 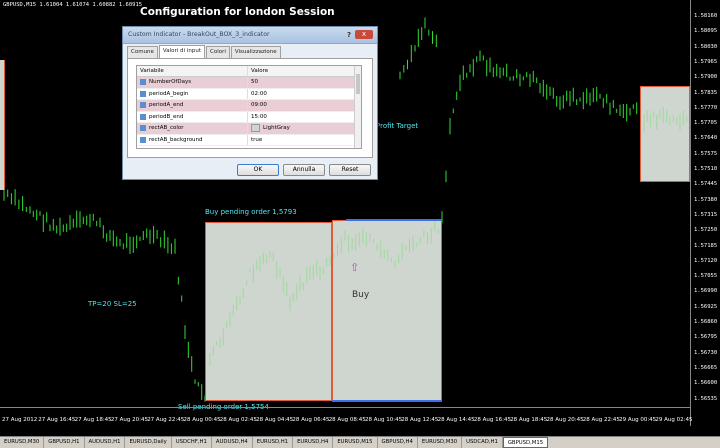 I want to click on parameter-row: NumberOfDays 50, so click(x=249, y=83).